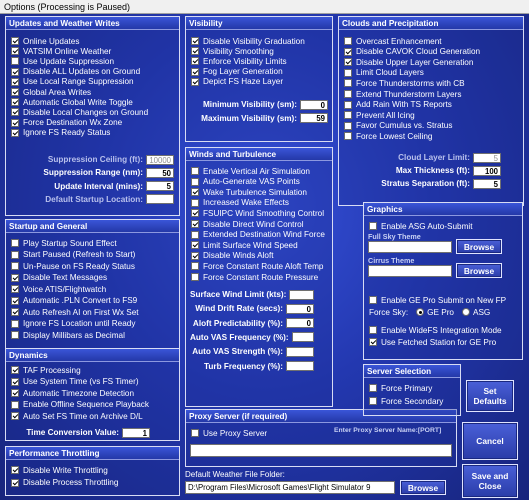  I want to click on checkbox-auto-generate-vas-points: Auto-Generate VAS Points, so click(245, 182).